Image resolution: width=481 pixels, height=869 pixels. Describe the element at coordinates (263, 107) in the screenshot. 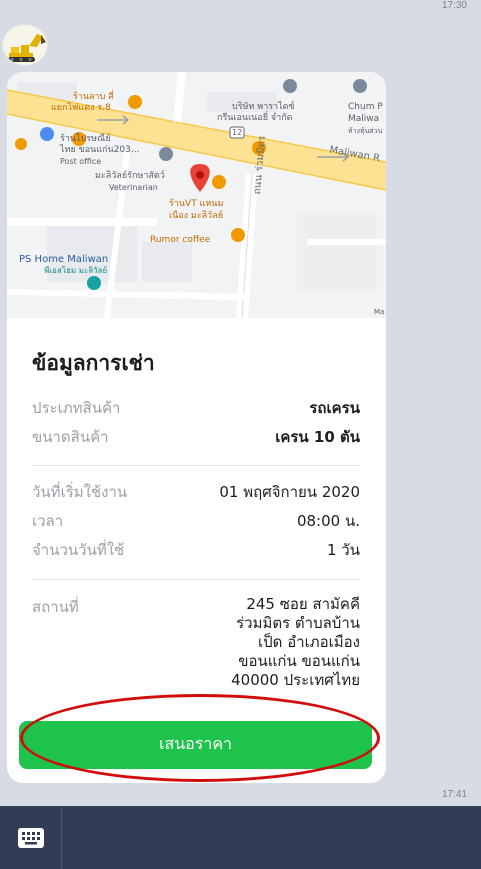

I see `map-label: บริษัท พาราไดซ์` at that location.